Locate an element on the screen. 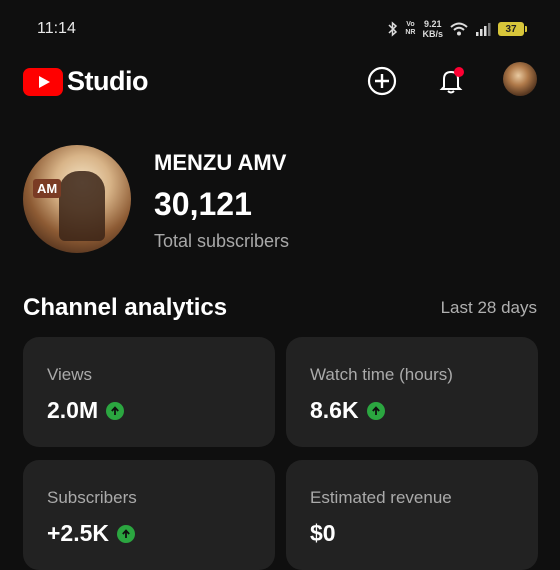  volte-icon: Vo NR is located at coordinates (410, 28).